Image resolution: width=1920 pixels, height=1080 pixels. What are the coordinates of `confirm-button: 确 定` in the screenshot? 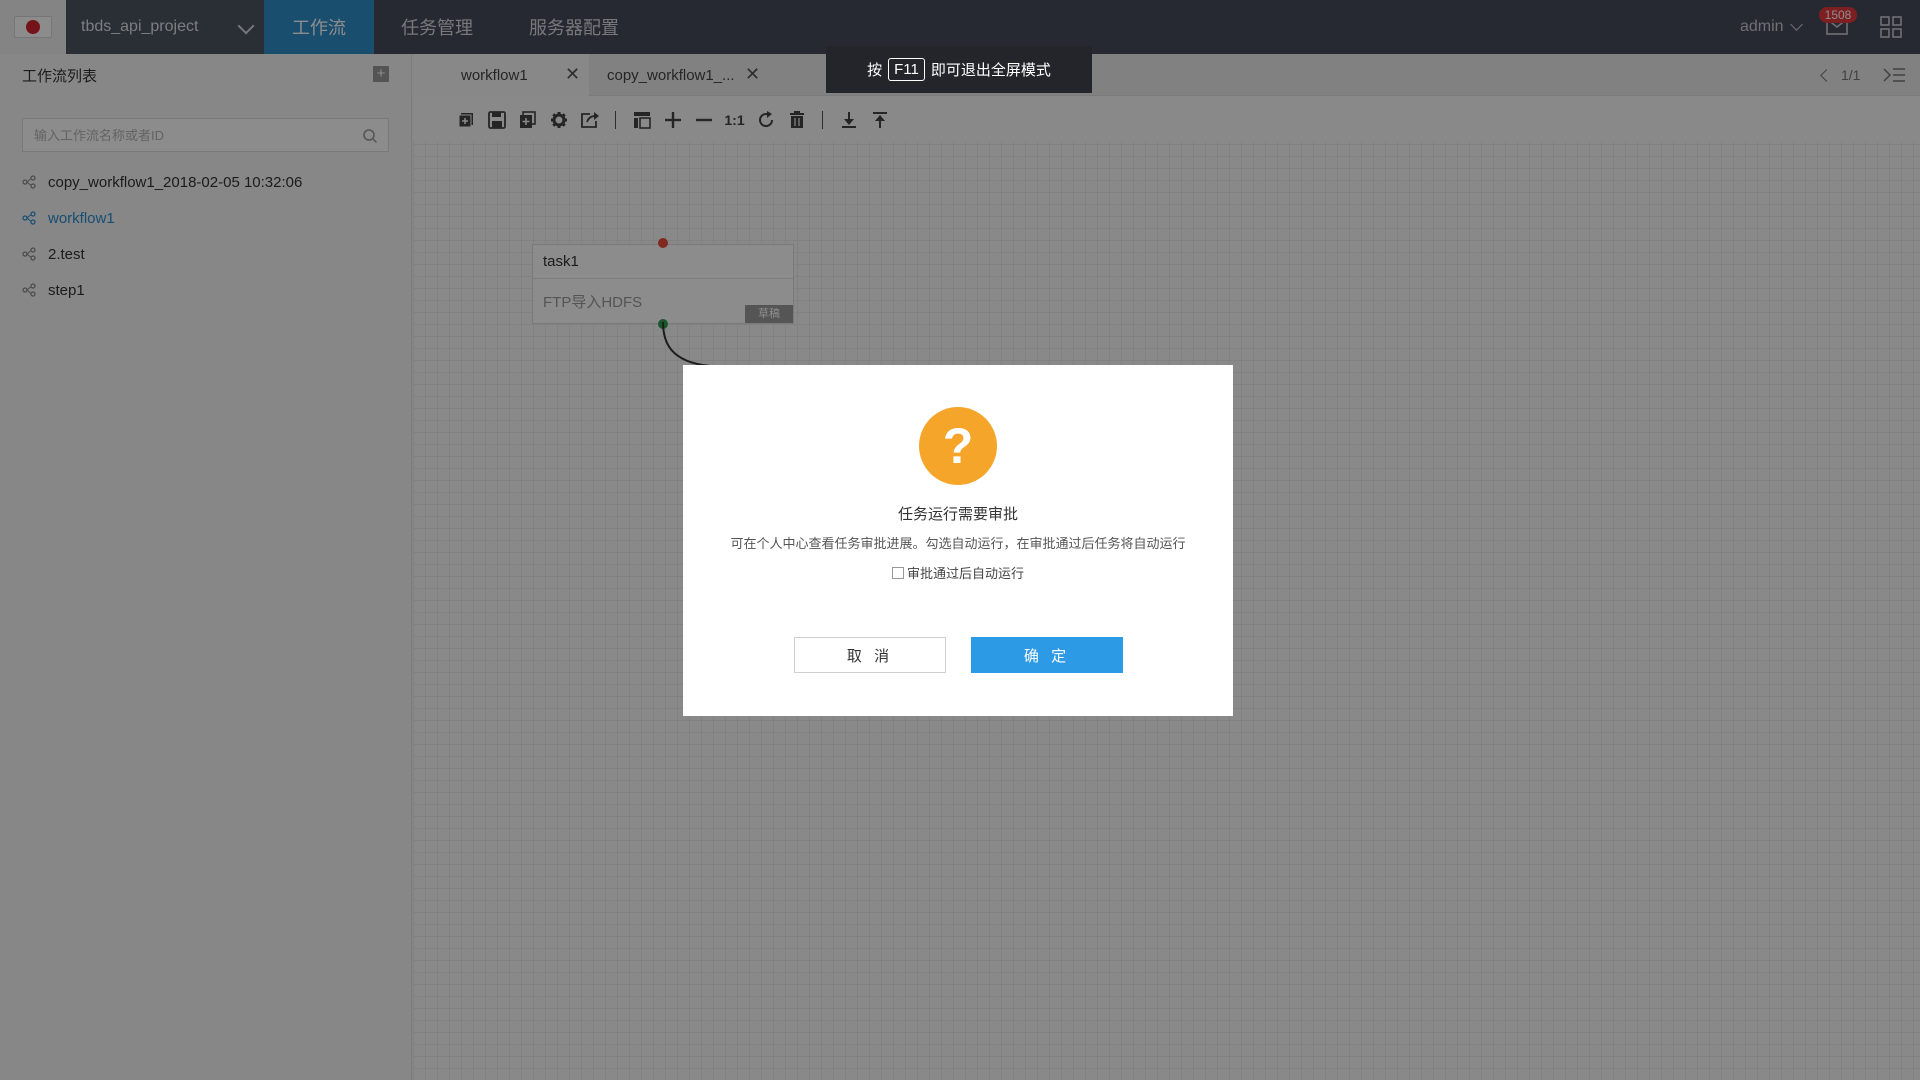 It's located at (1047, 655).